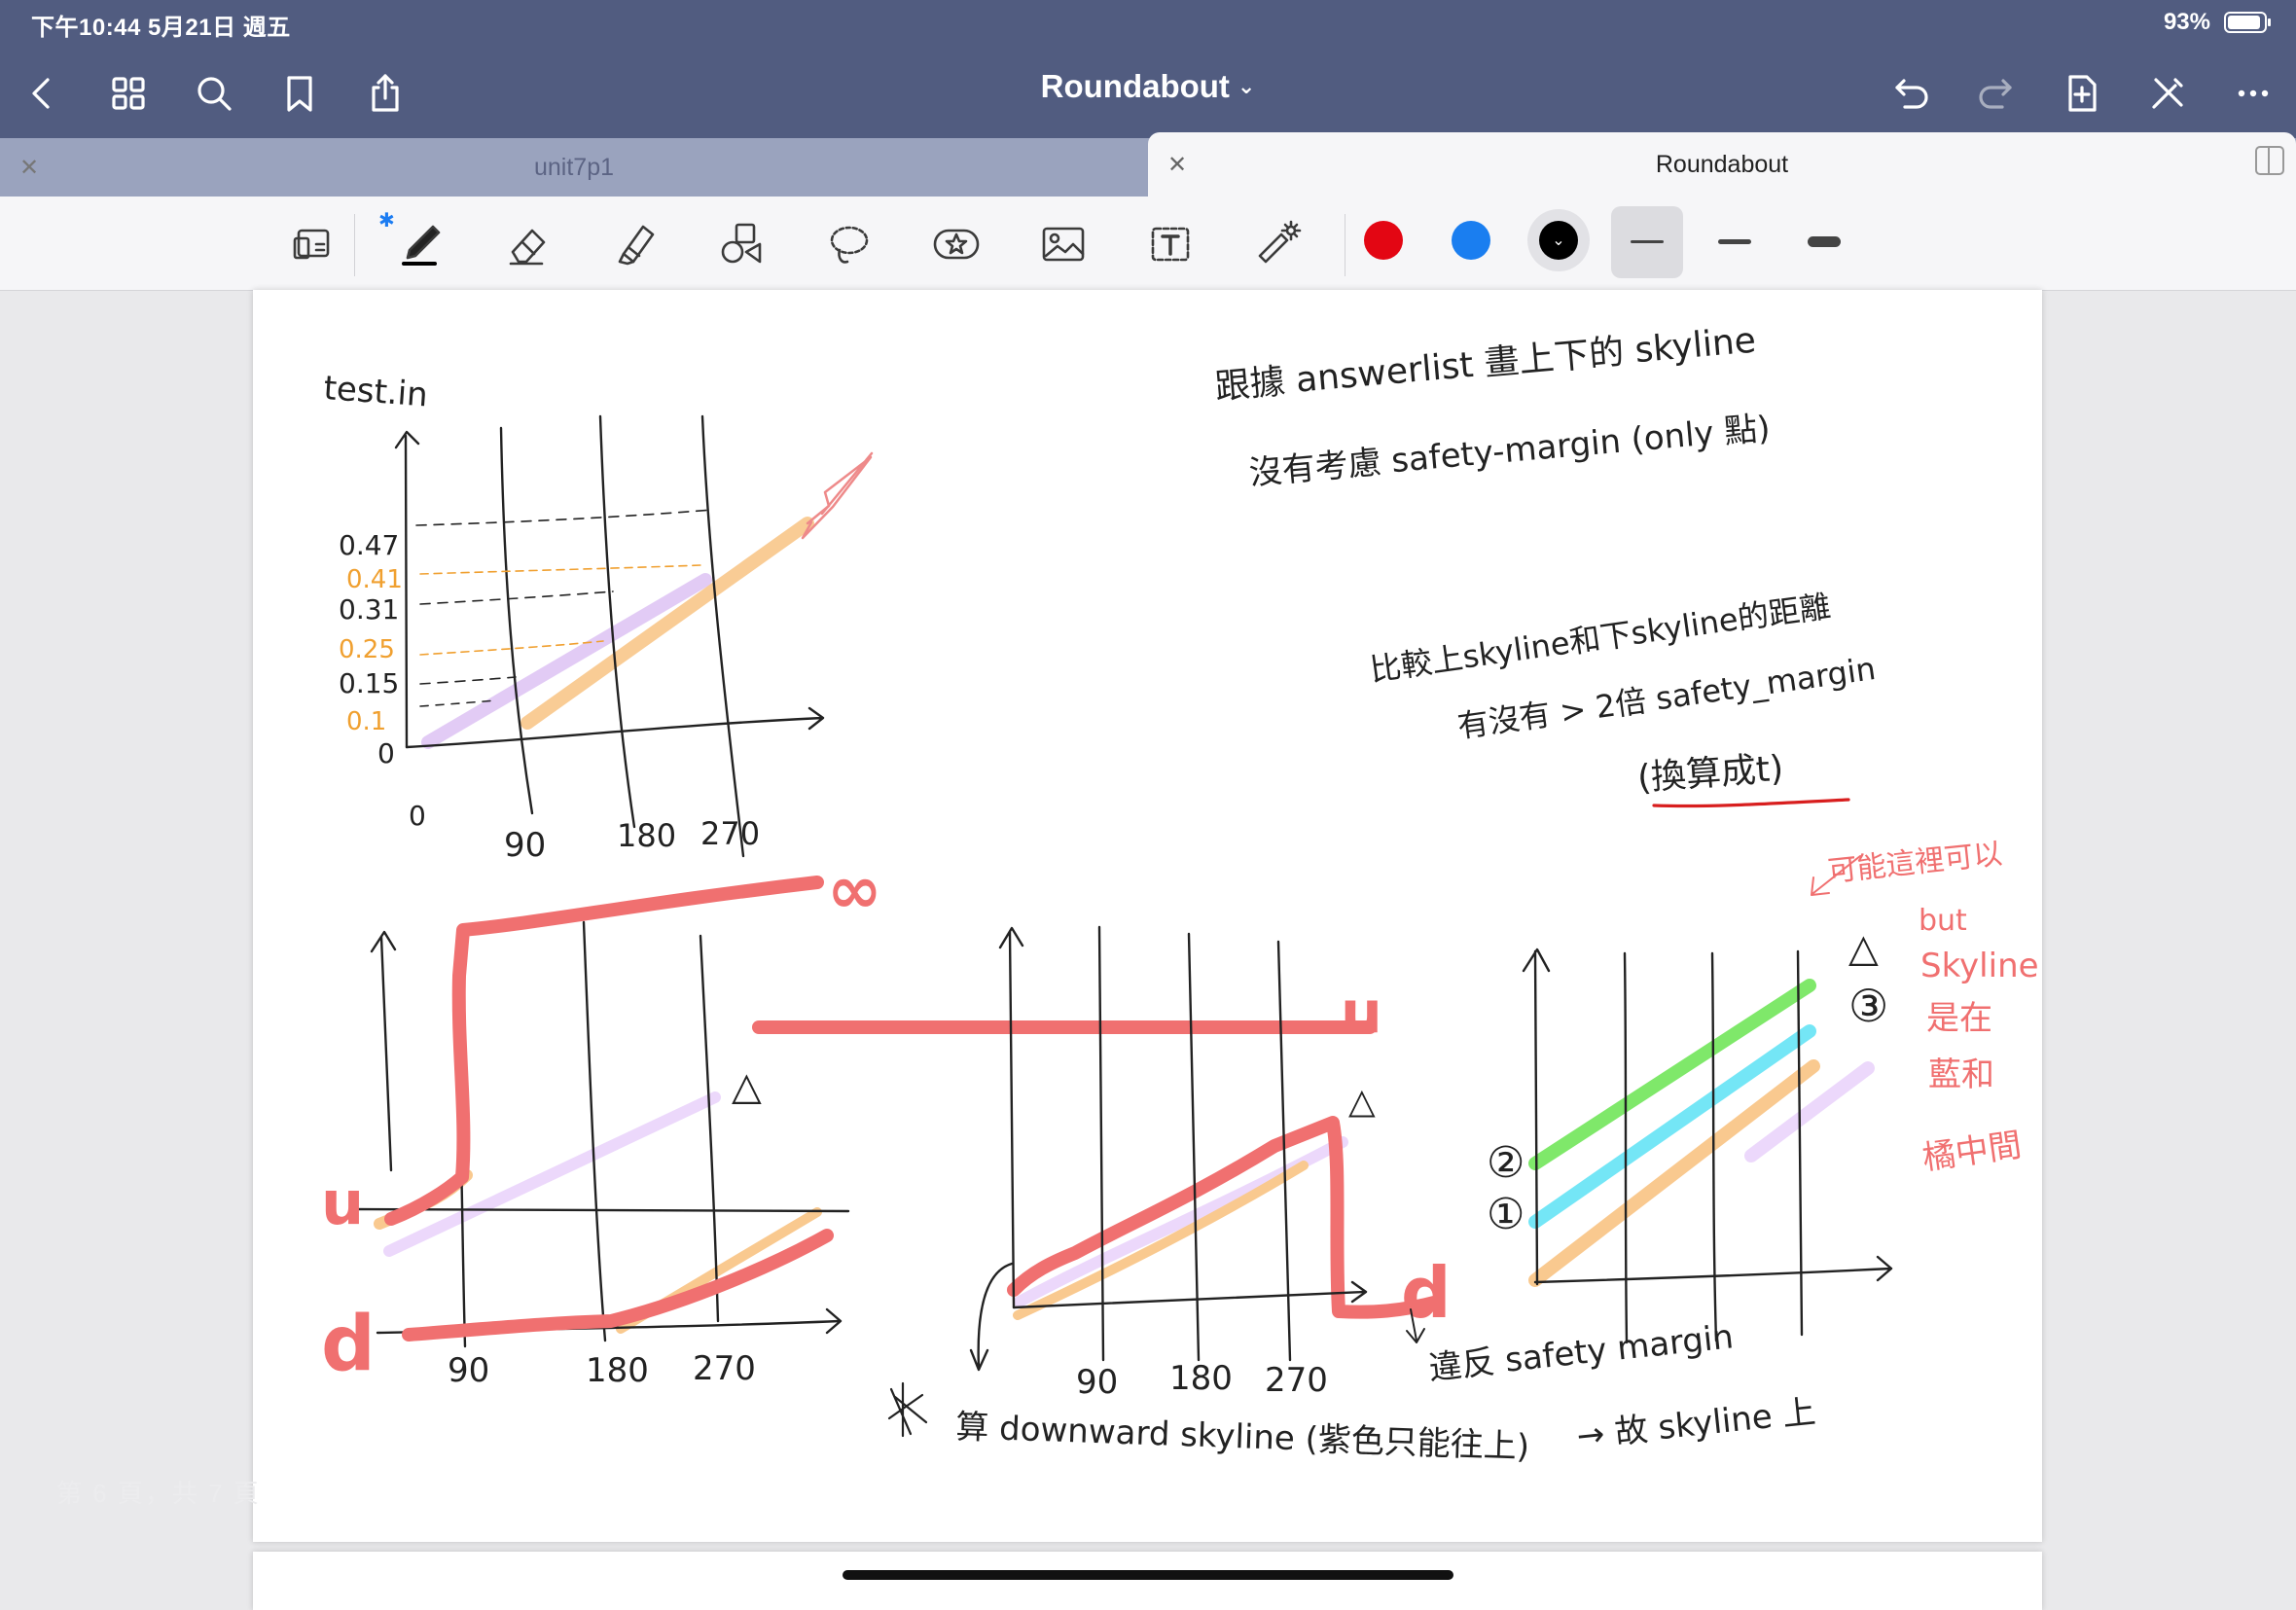 Image resolution: width=2296 pixels, height=1610 pixels. Describe the element at coordinates (1362, 1102) in the screenshot. I see `label-triangle-2: △` at that location.